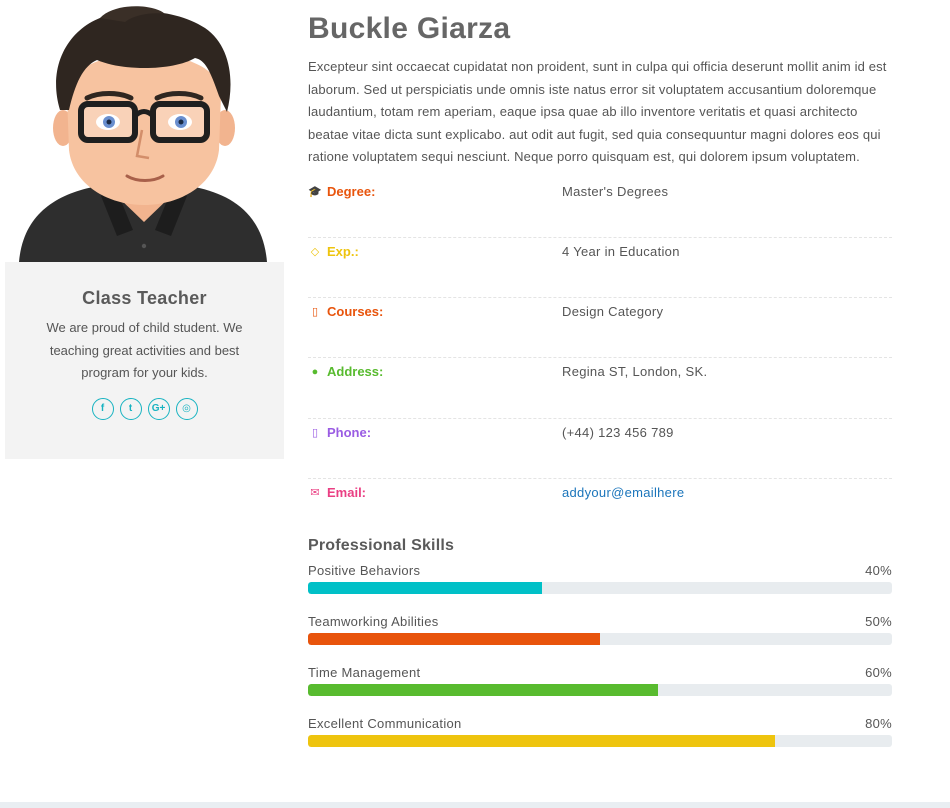 This screenshot has width=950, height=808. Describe the element at coordinates (878, 571) in the screenshot. I see `skill-percent: 40%` at that location.